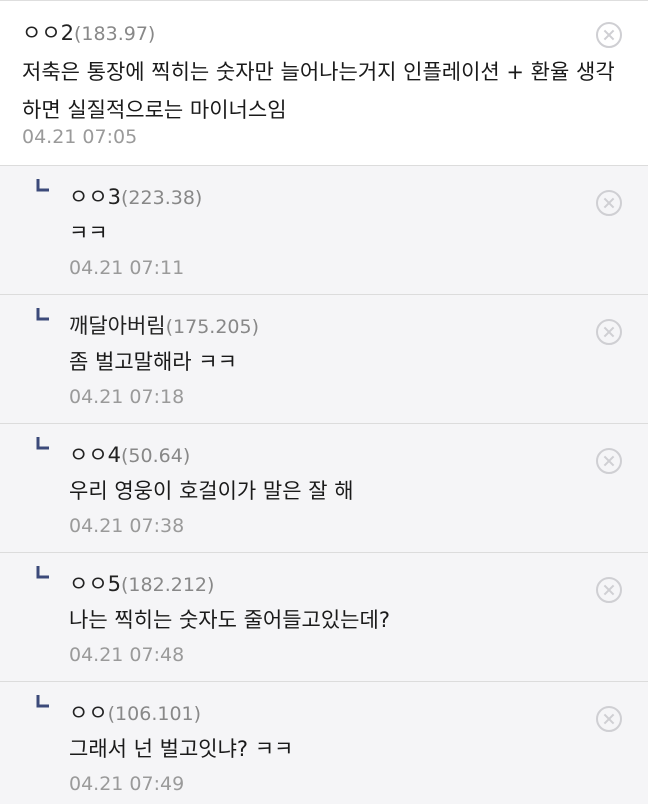 The height and width of the screenshot is (804, 648). Describe the element at coordinates (212, 327) in the screenshot. I see `author-ip: (175.205)` at that location.